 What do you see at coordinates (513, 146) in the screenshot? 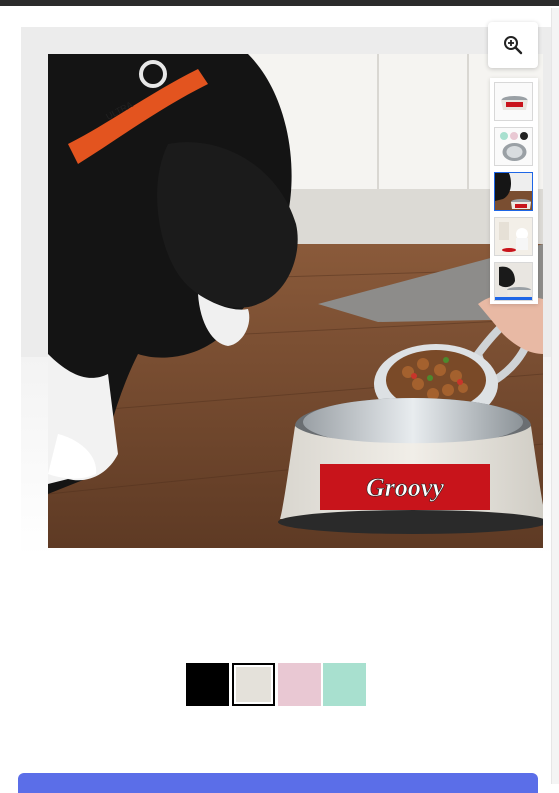
I see `thumb-bowl-variants` at bounding box center [513, 146].